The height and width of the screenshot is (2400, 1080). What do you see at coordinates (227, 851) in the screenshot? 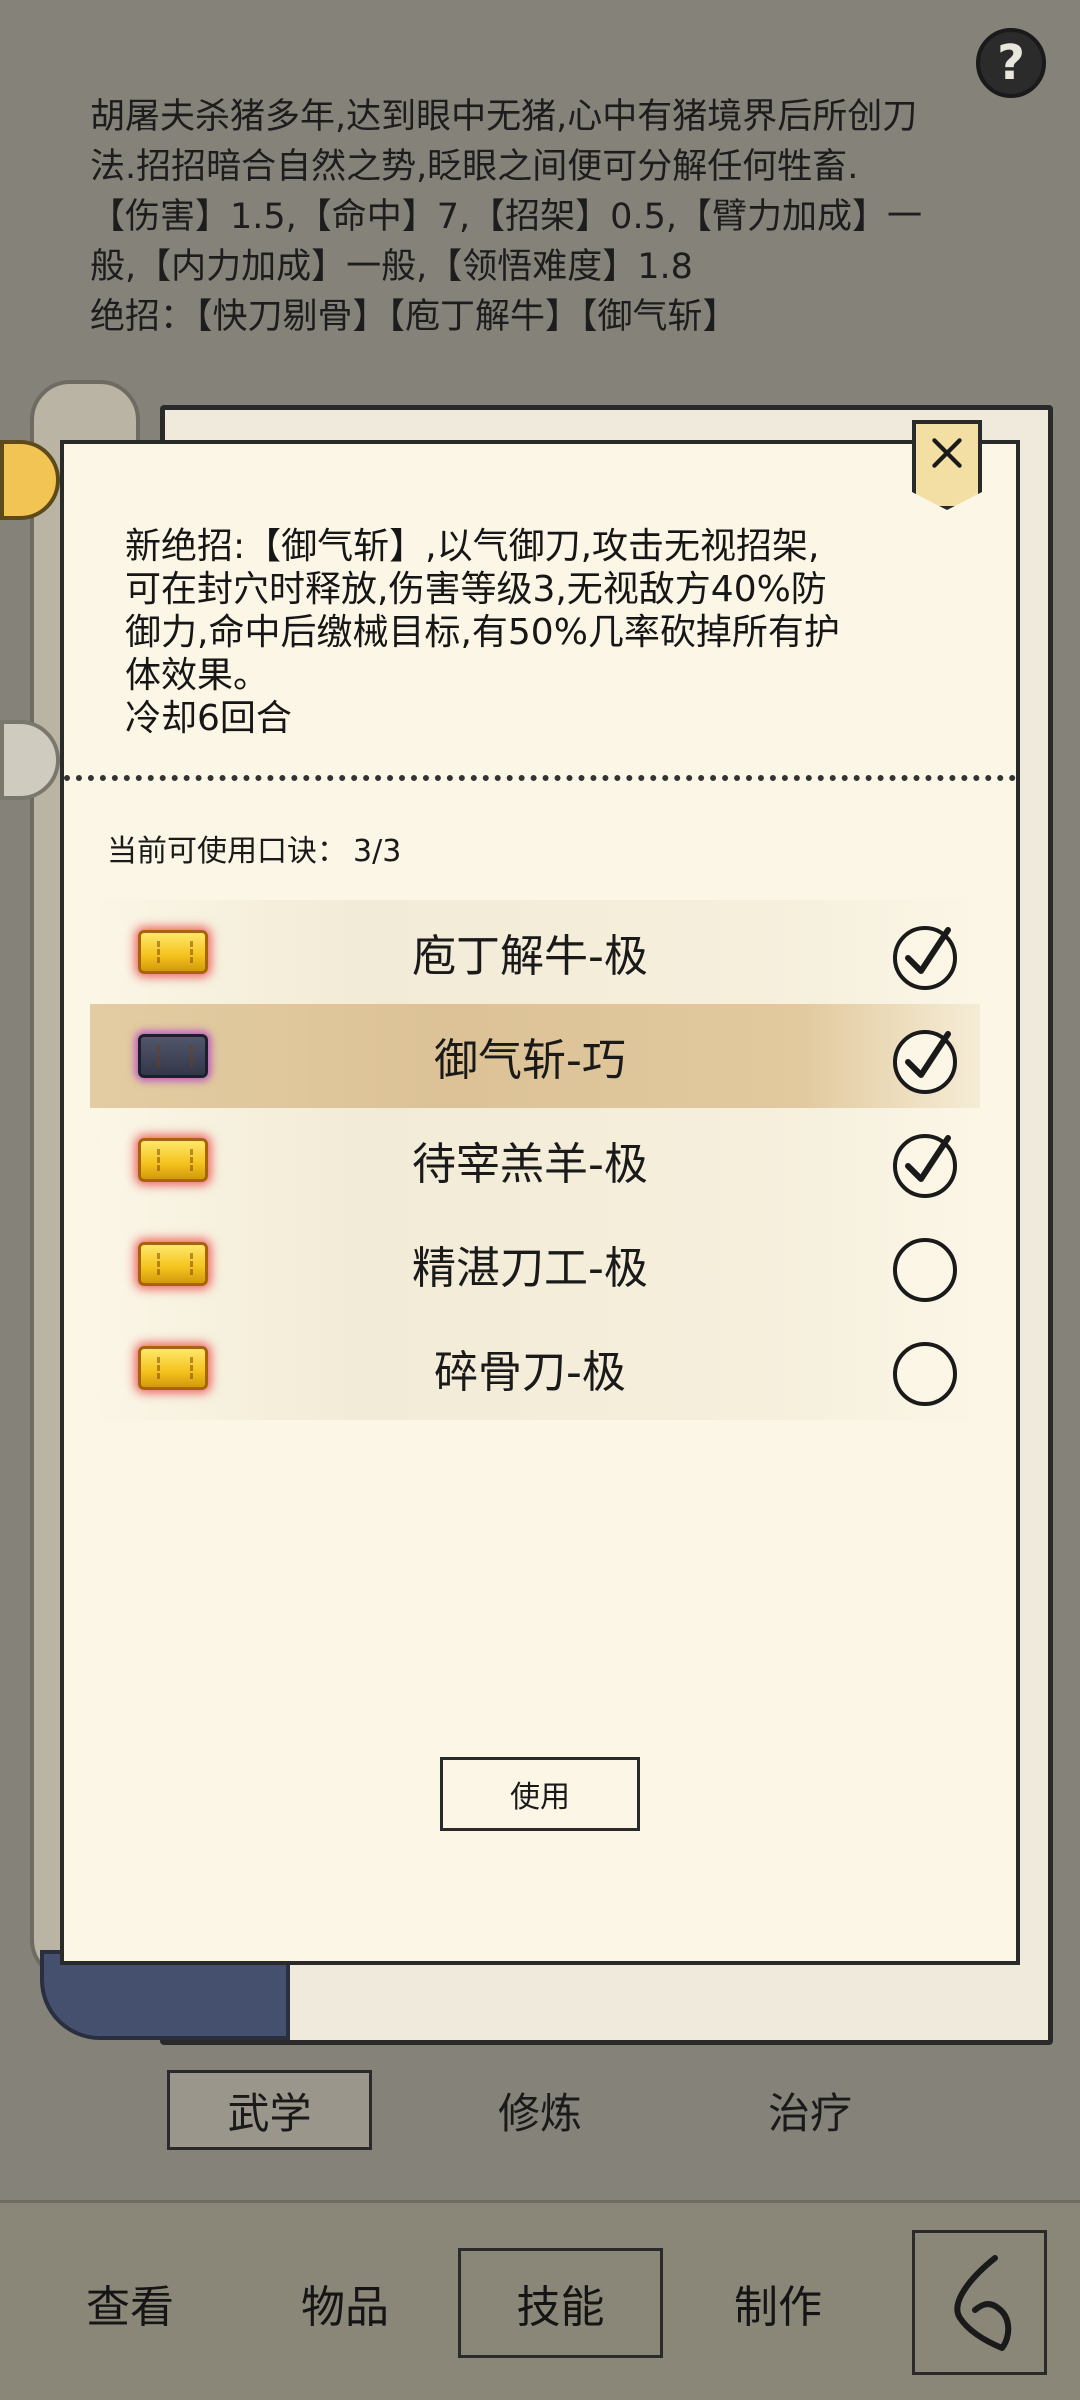
I see `koujue-label: 当前可使用口诀：` at bounding box center [227, 851].